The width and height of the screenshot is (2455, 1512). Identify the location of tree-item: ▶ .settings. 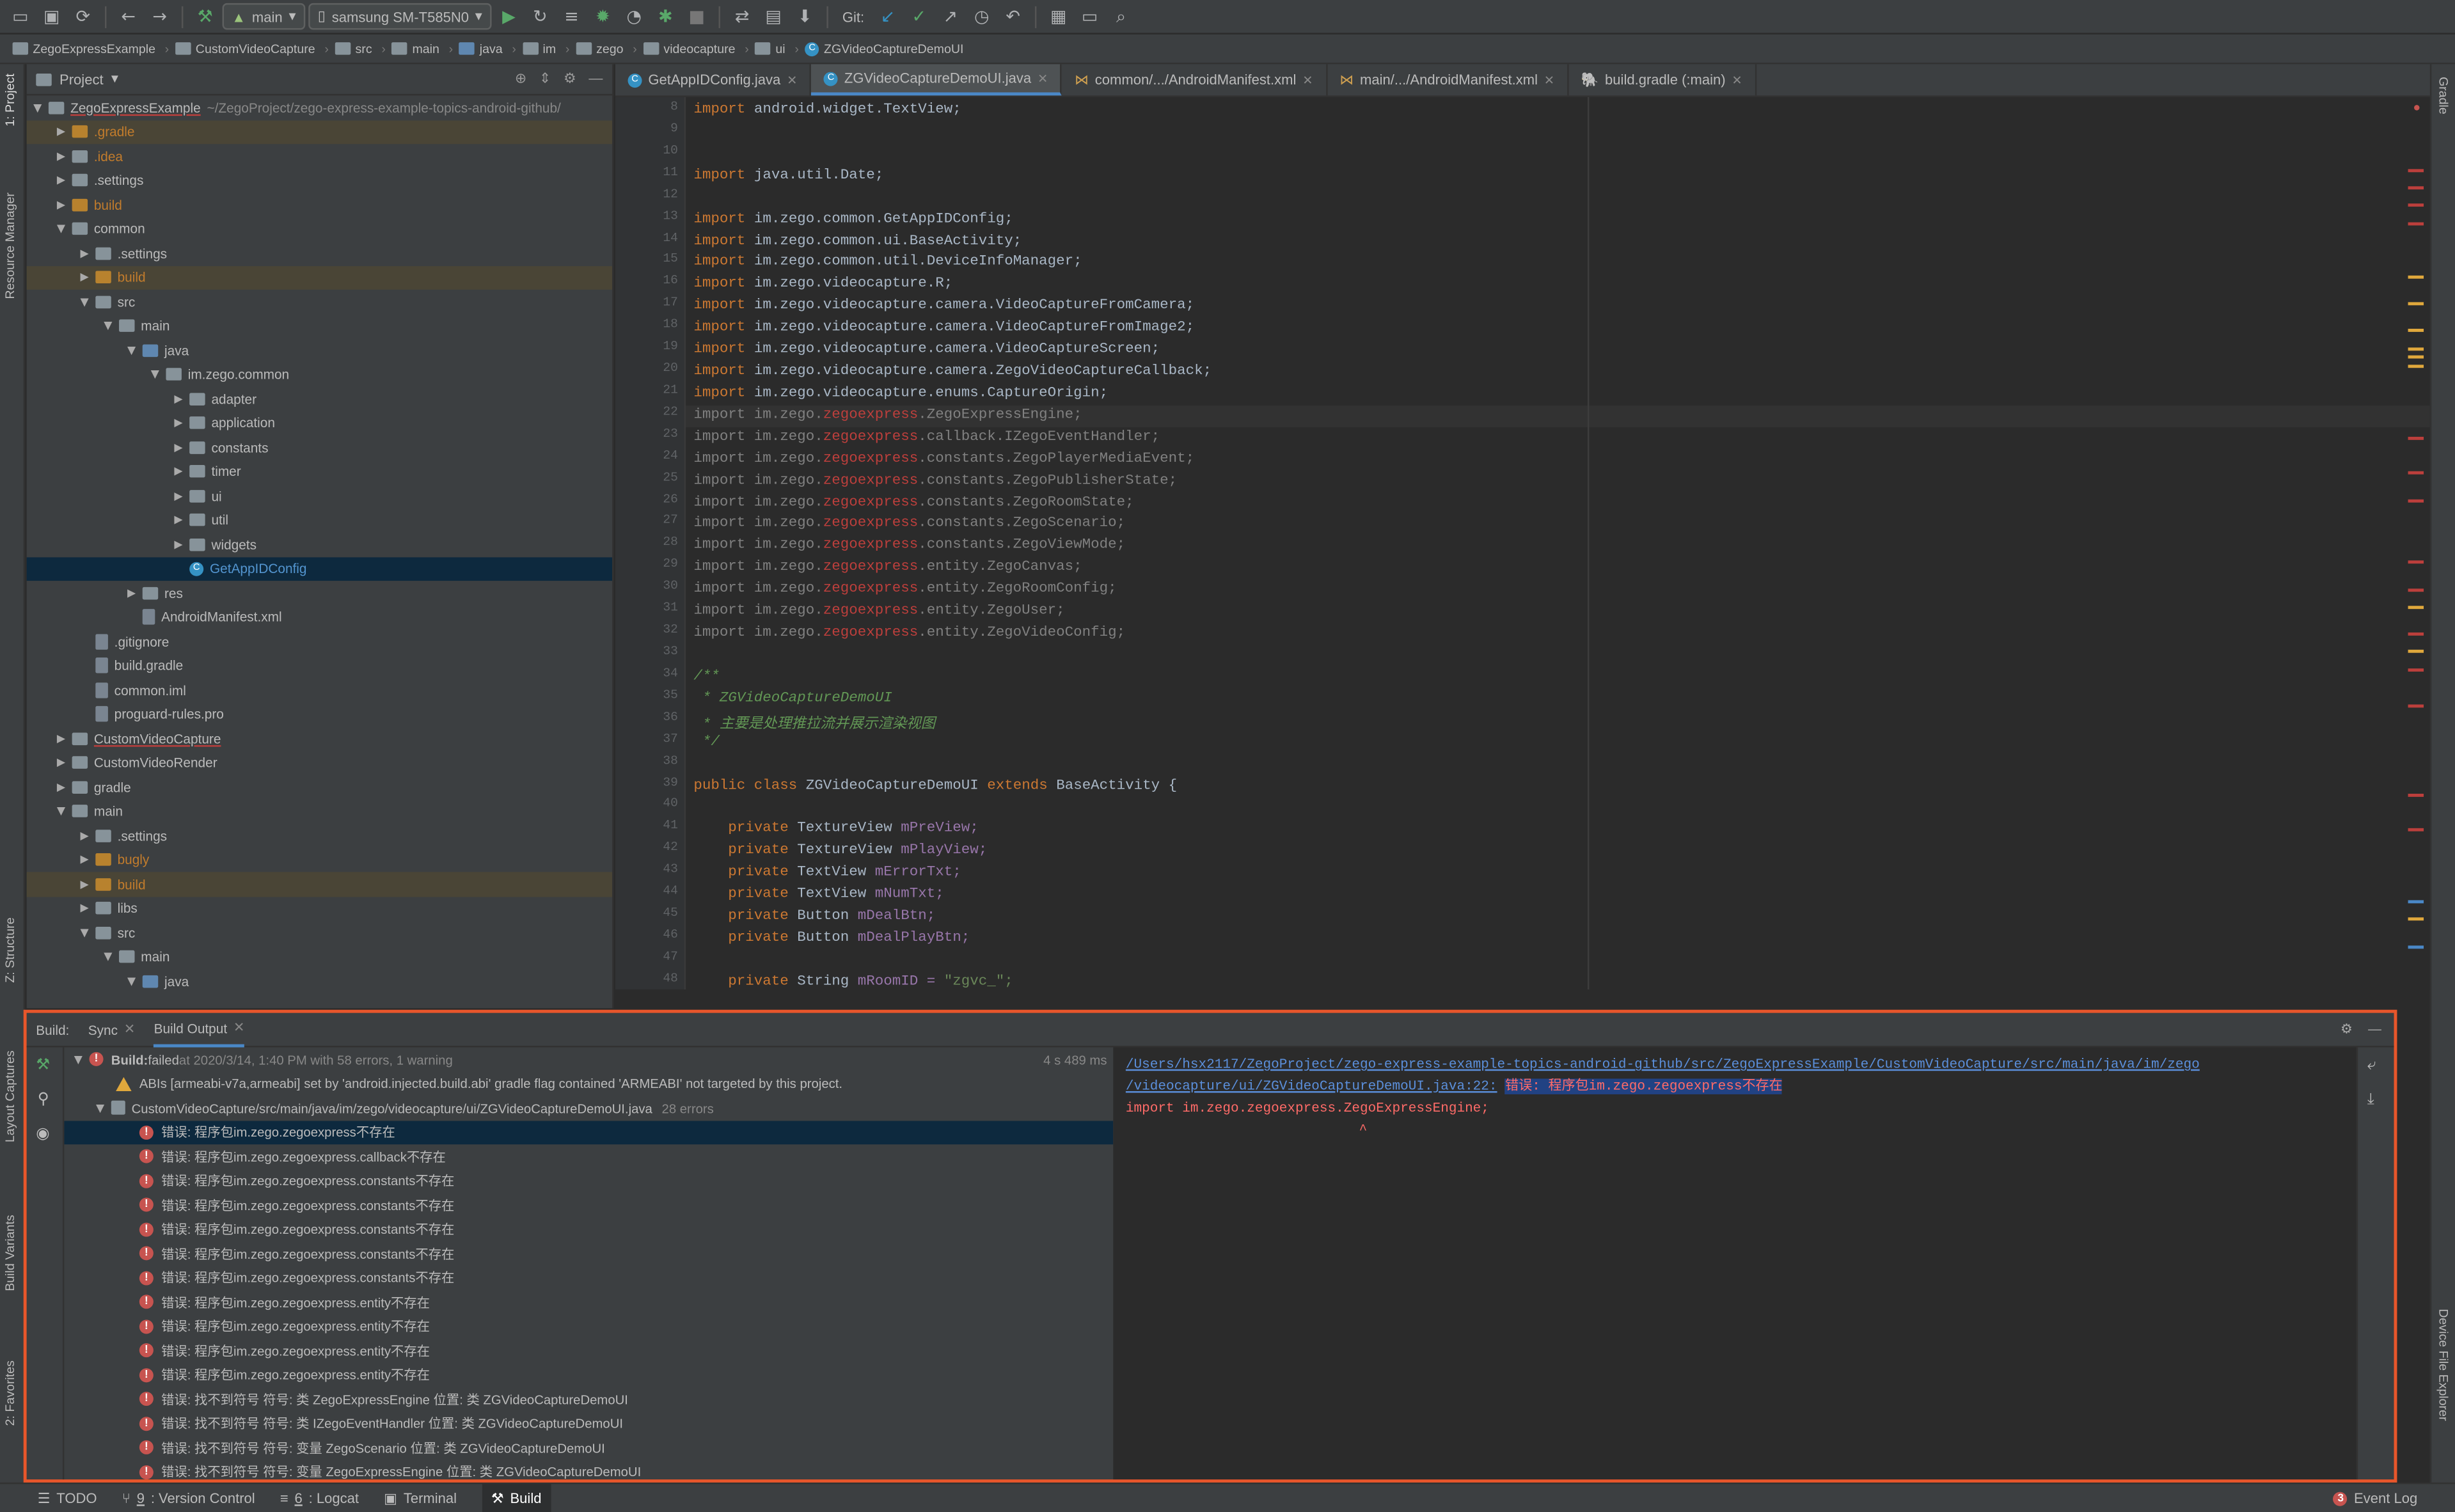
(319, 180).